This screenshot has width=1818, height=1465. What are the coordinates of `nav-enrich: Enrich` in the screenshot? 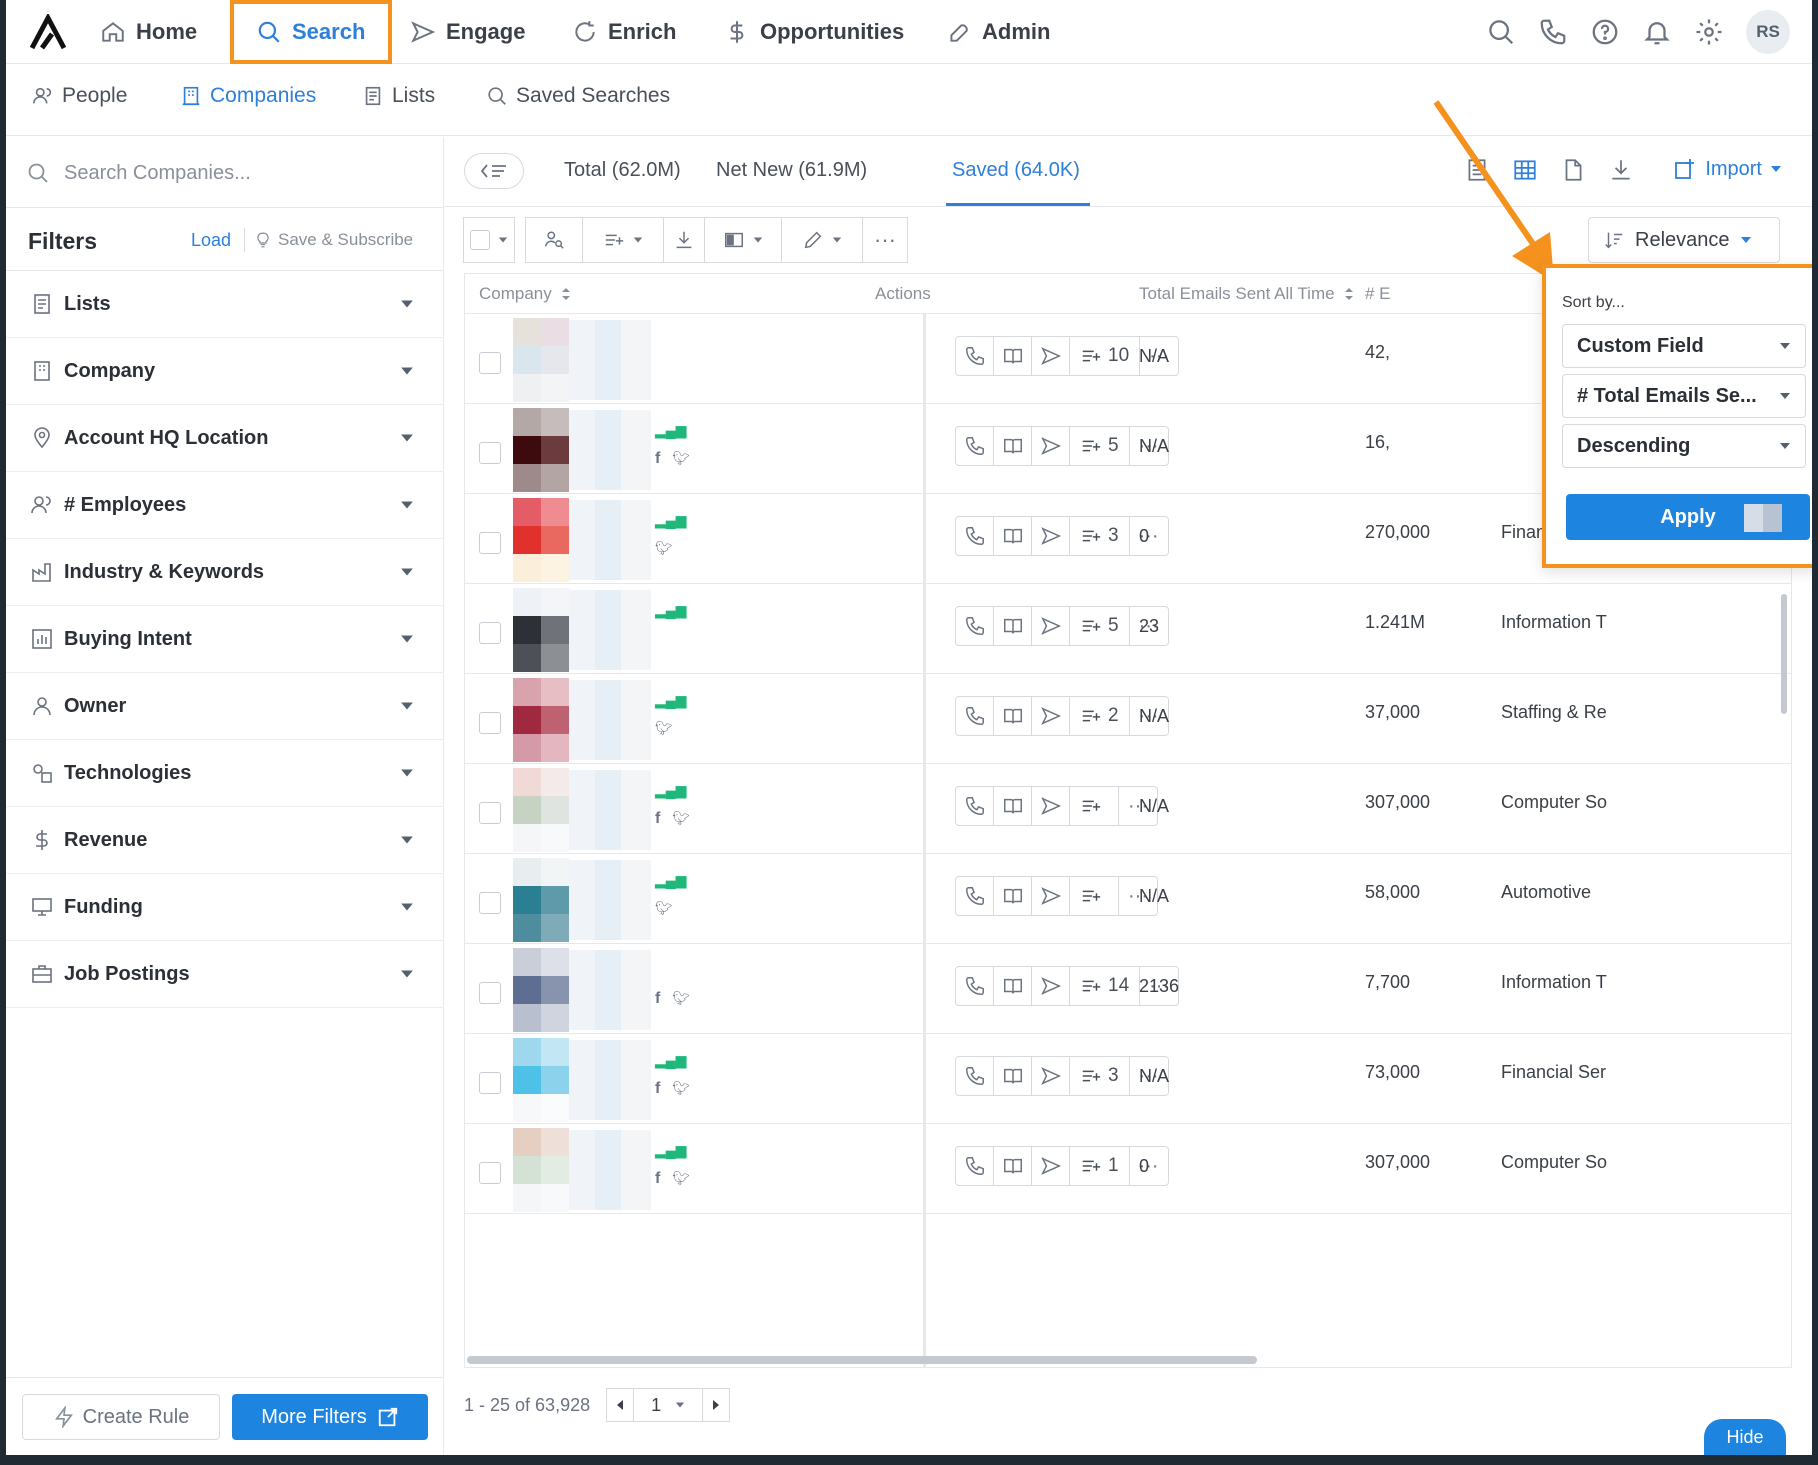 It's located at (624, 32).